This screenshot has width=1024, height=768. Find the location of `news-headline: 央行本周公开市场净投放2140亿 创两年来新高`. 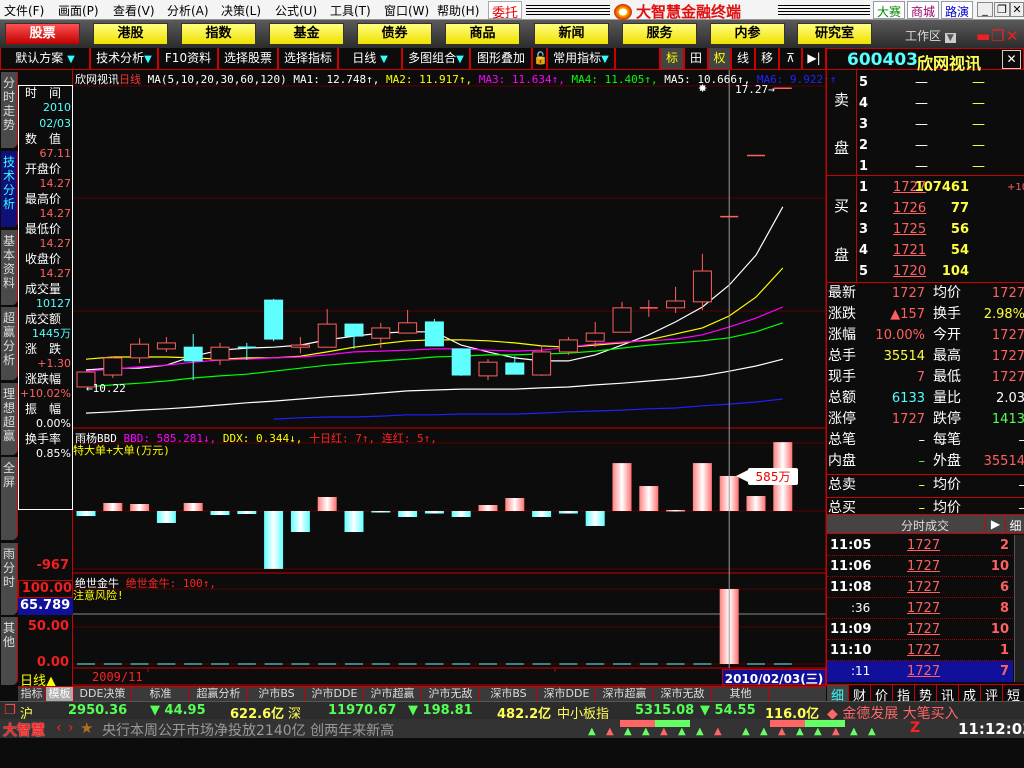

news-headline: 央行本周公开市场净投放2140亿 创两年来新高 is located at coordinates (248, 730).